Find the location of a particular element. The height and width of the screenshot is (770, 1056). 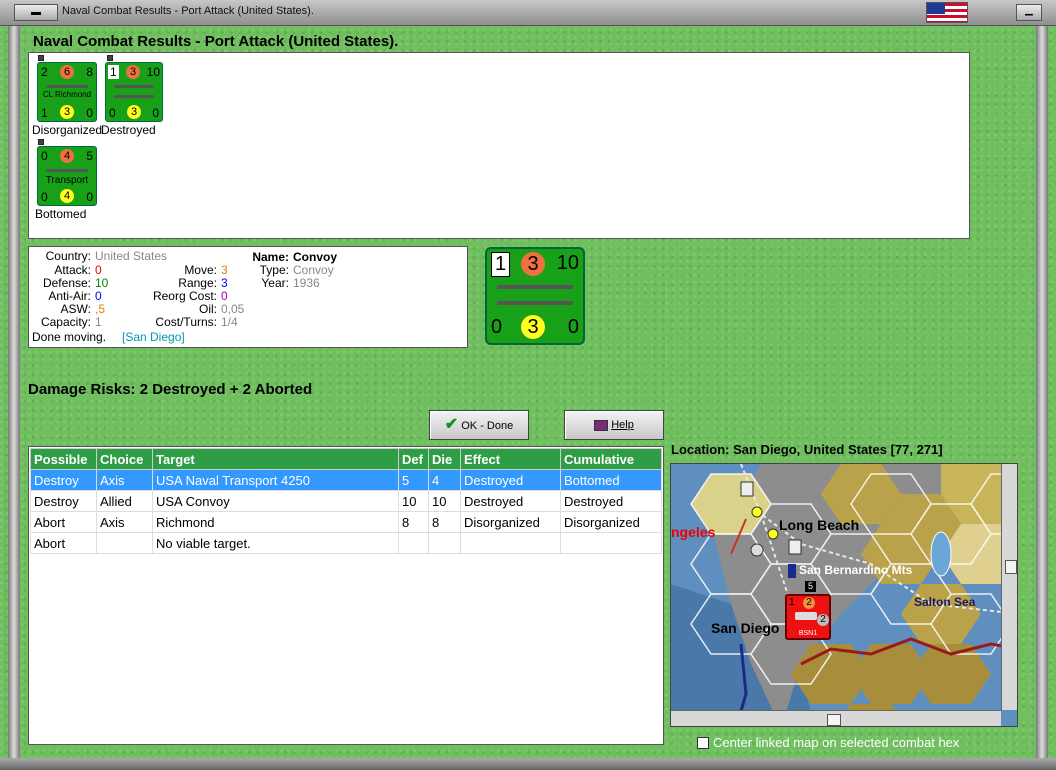

center-map-label: Center linked map on selected combat hex is located at coordinates (836, 742).